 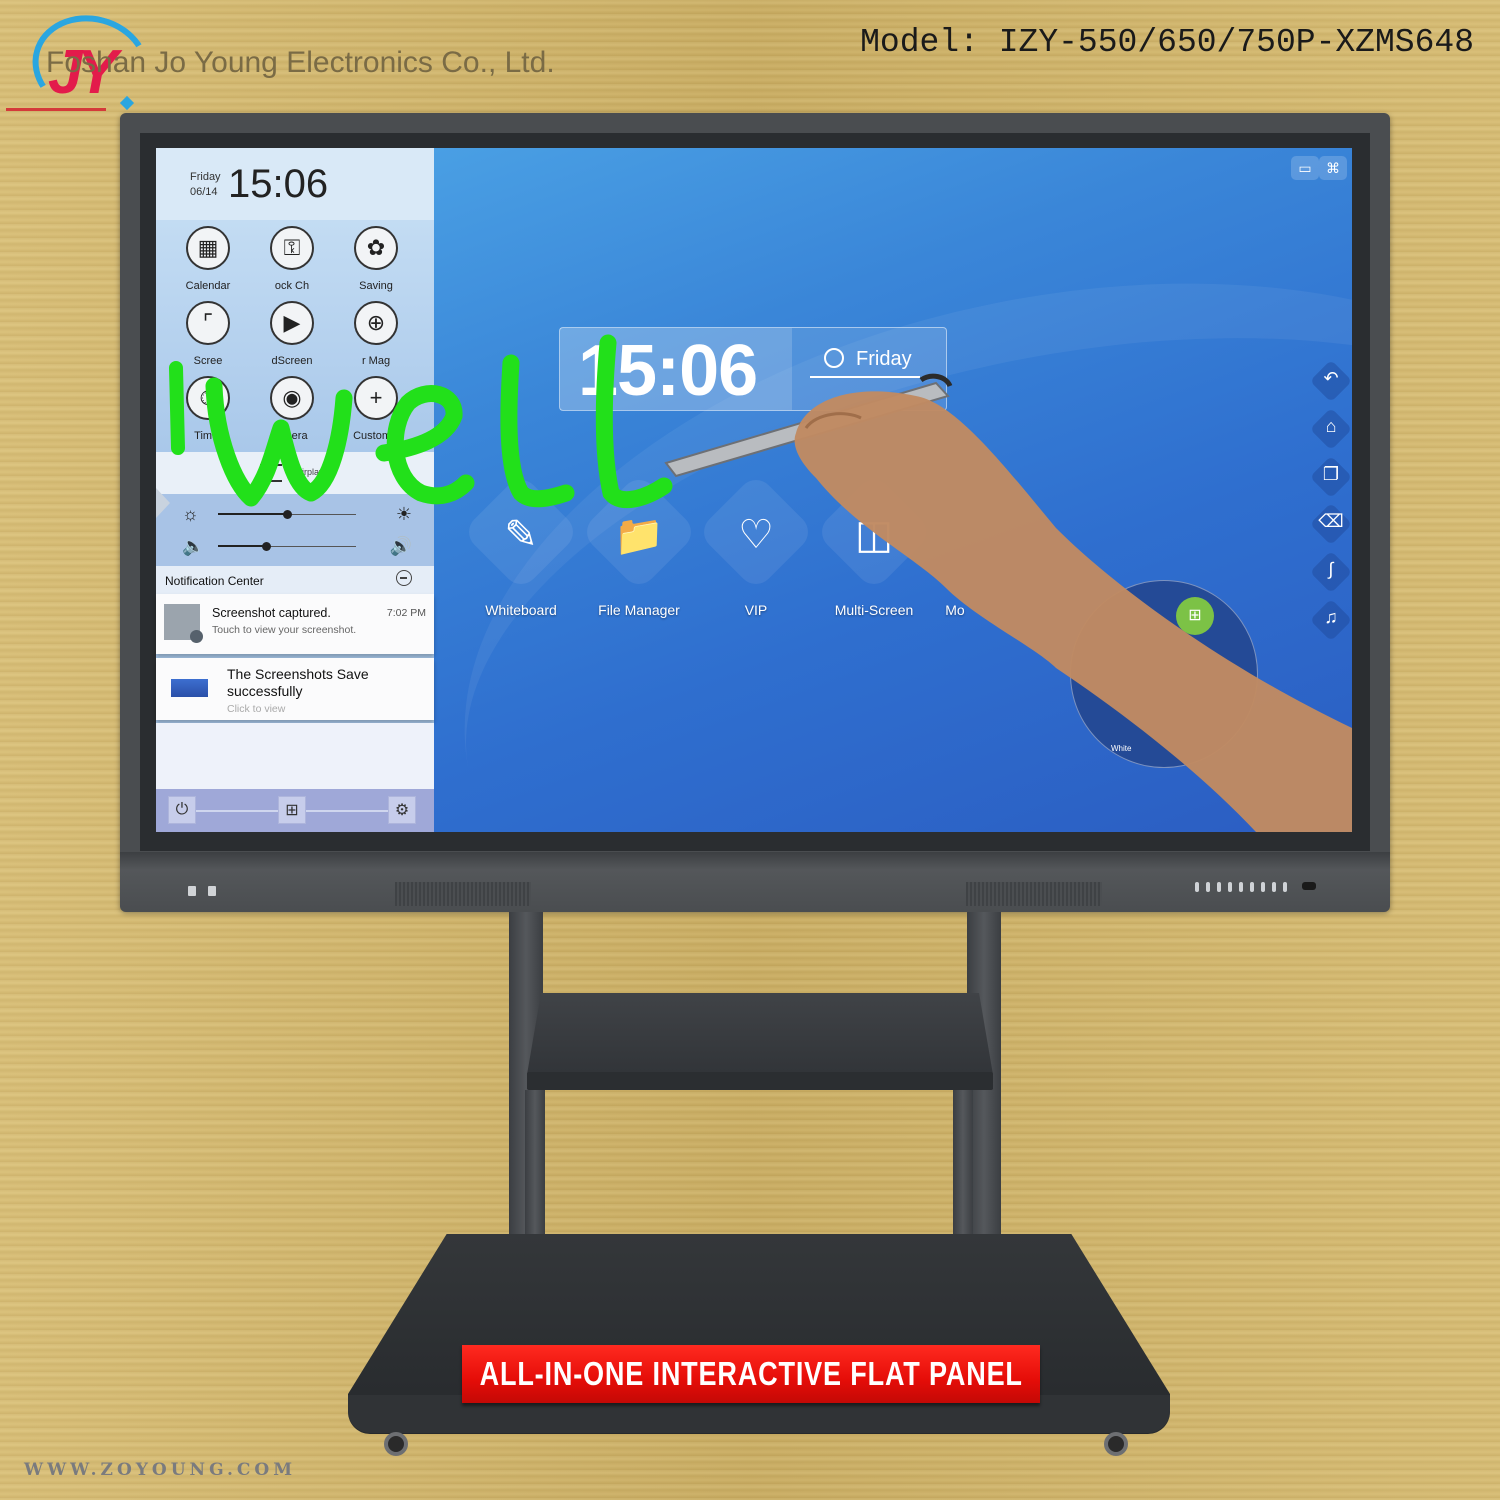 What do you see at coordinates (376, 398) in the screenshot?
I see `plus-icon: +` at bounding box center [376, 398].